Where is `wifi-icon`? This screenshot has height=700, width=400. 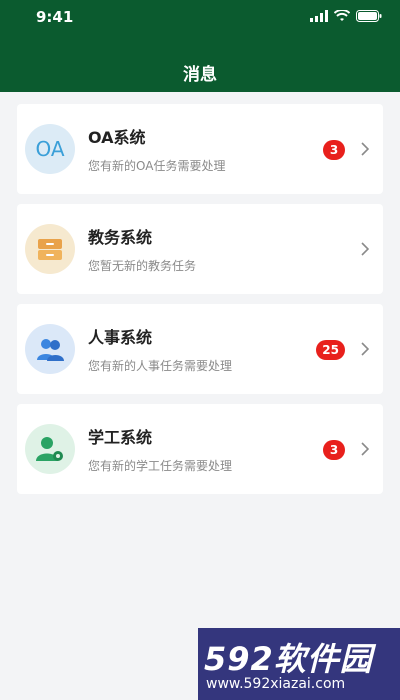 wifi-icon is located at coordinates (342, 15).